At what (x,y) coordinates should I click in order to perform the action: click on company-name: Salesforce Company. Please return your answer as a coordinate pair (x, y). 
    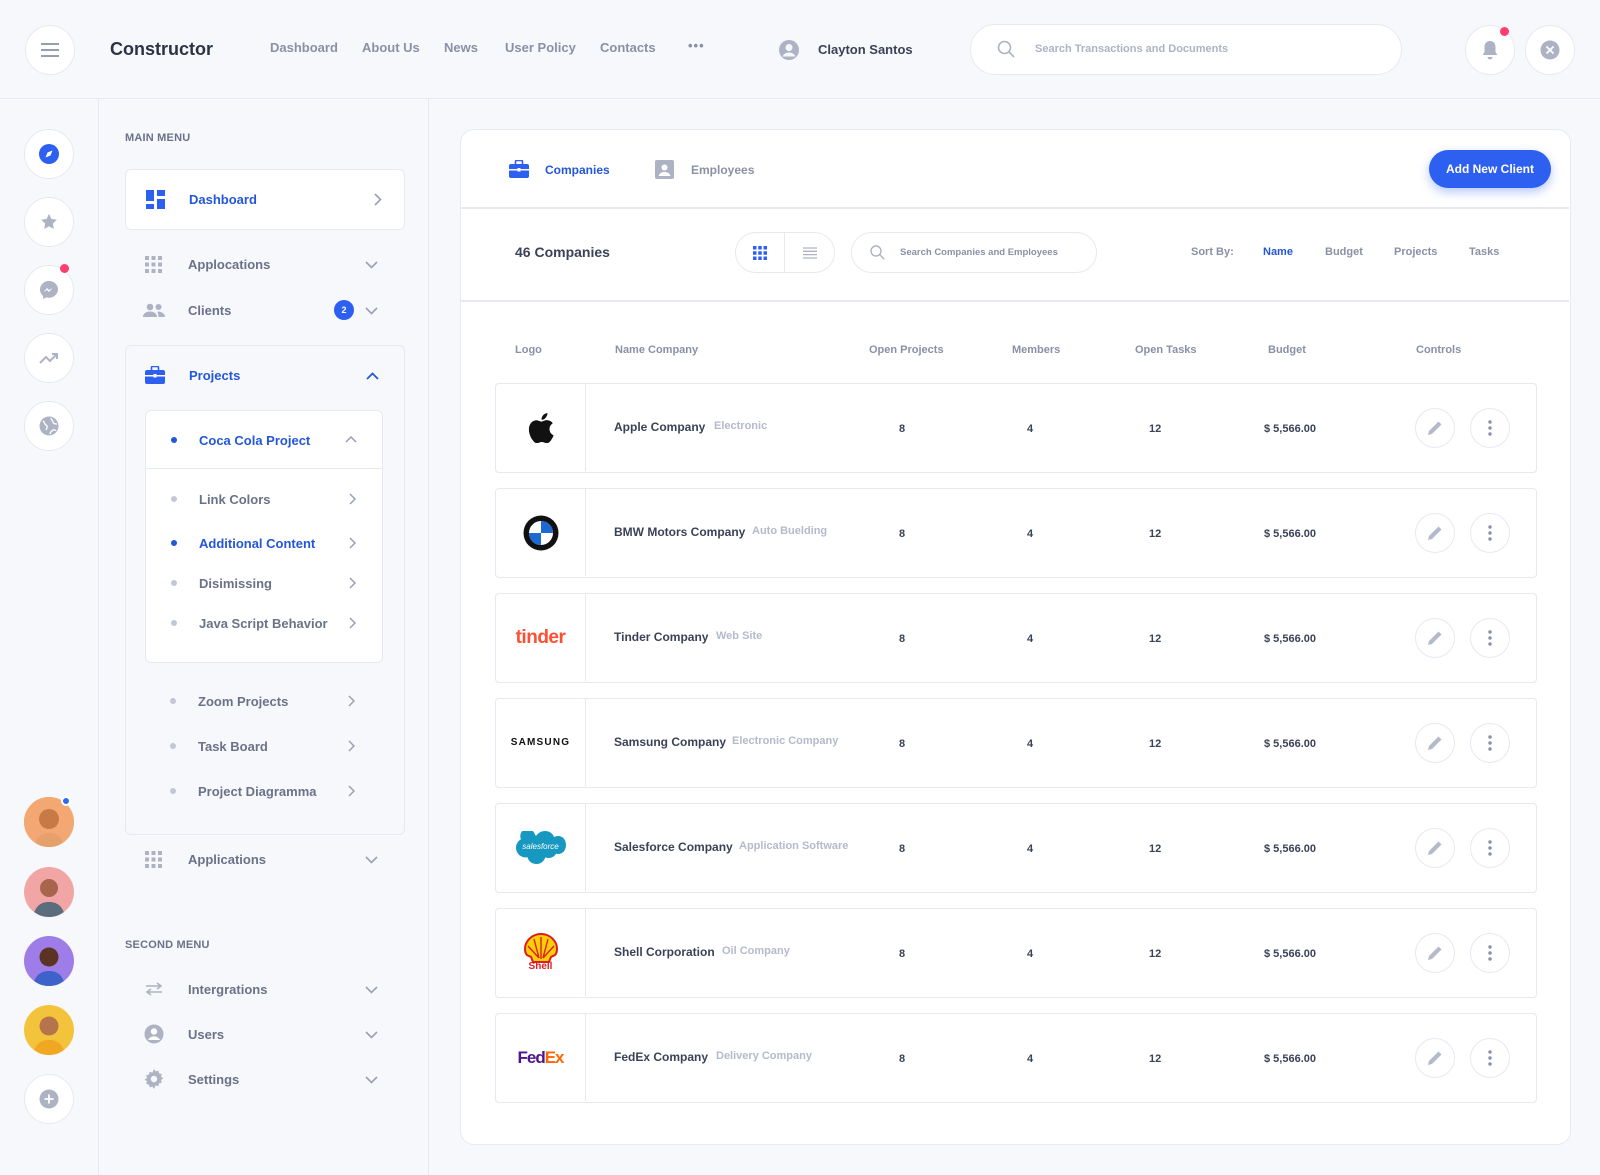
    Looking at the image, I should click on (673, 847).